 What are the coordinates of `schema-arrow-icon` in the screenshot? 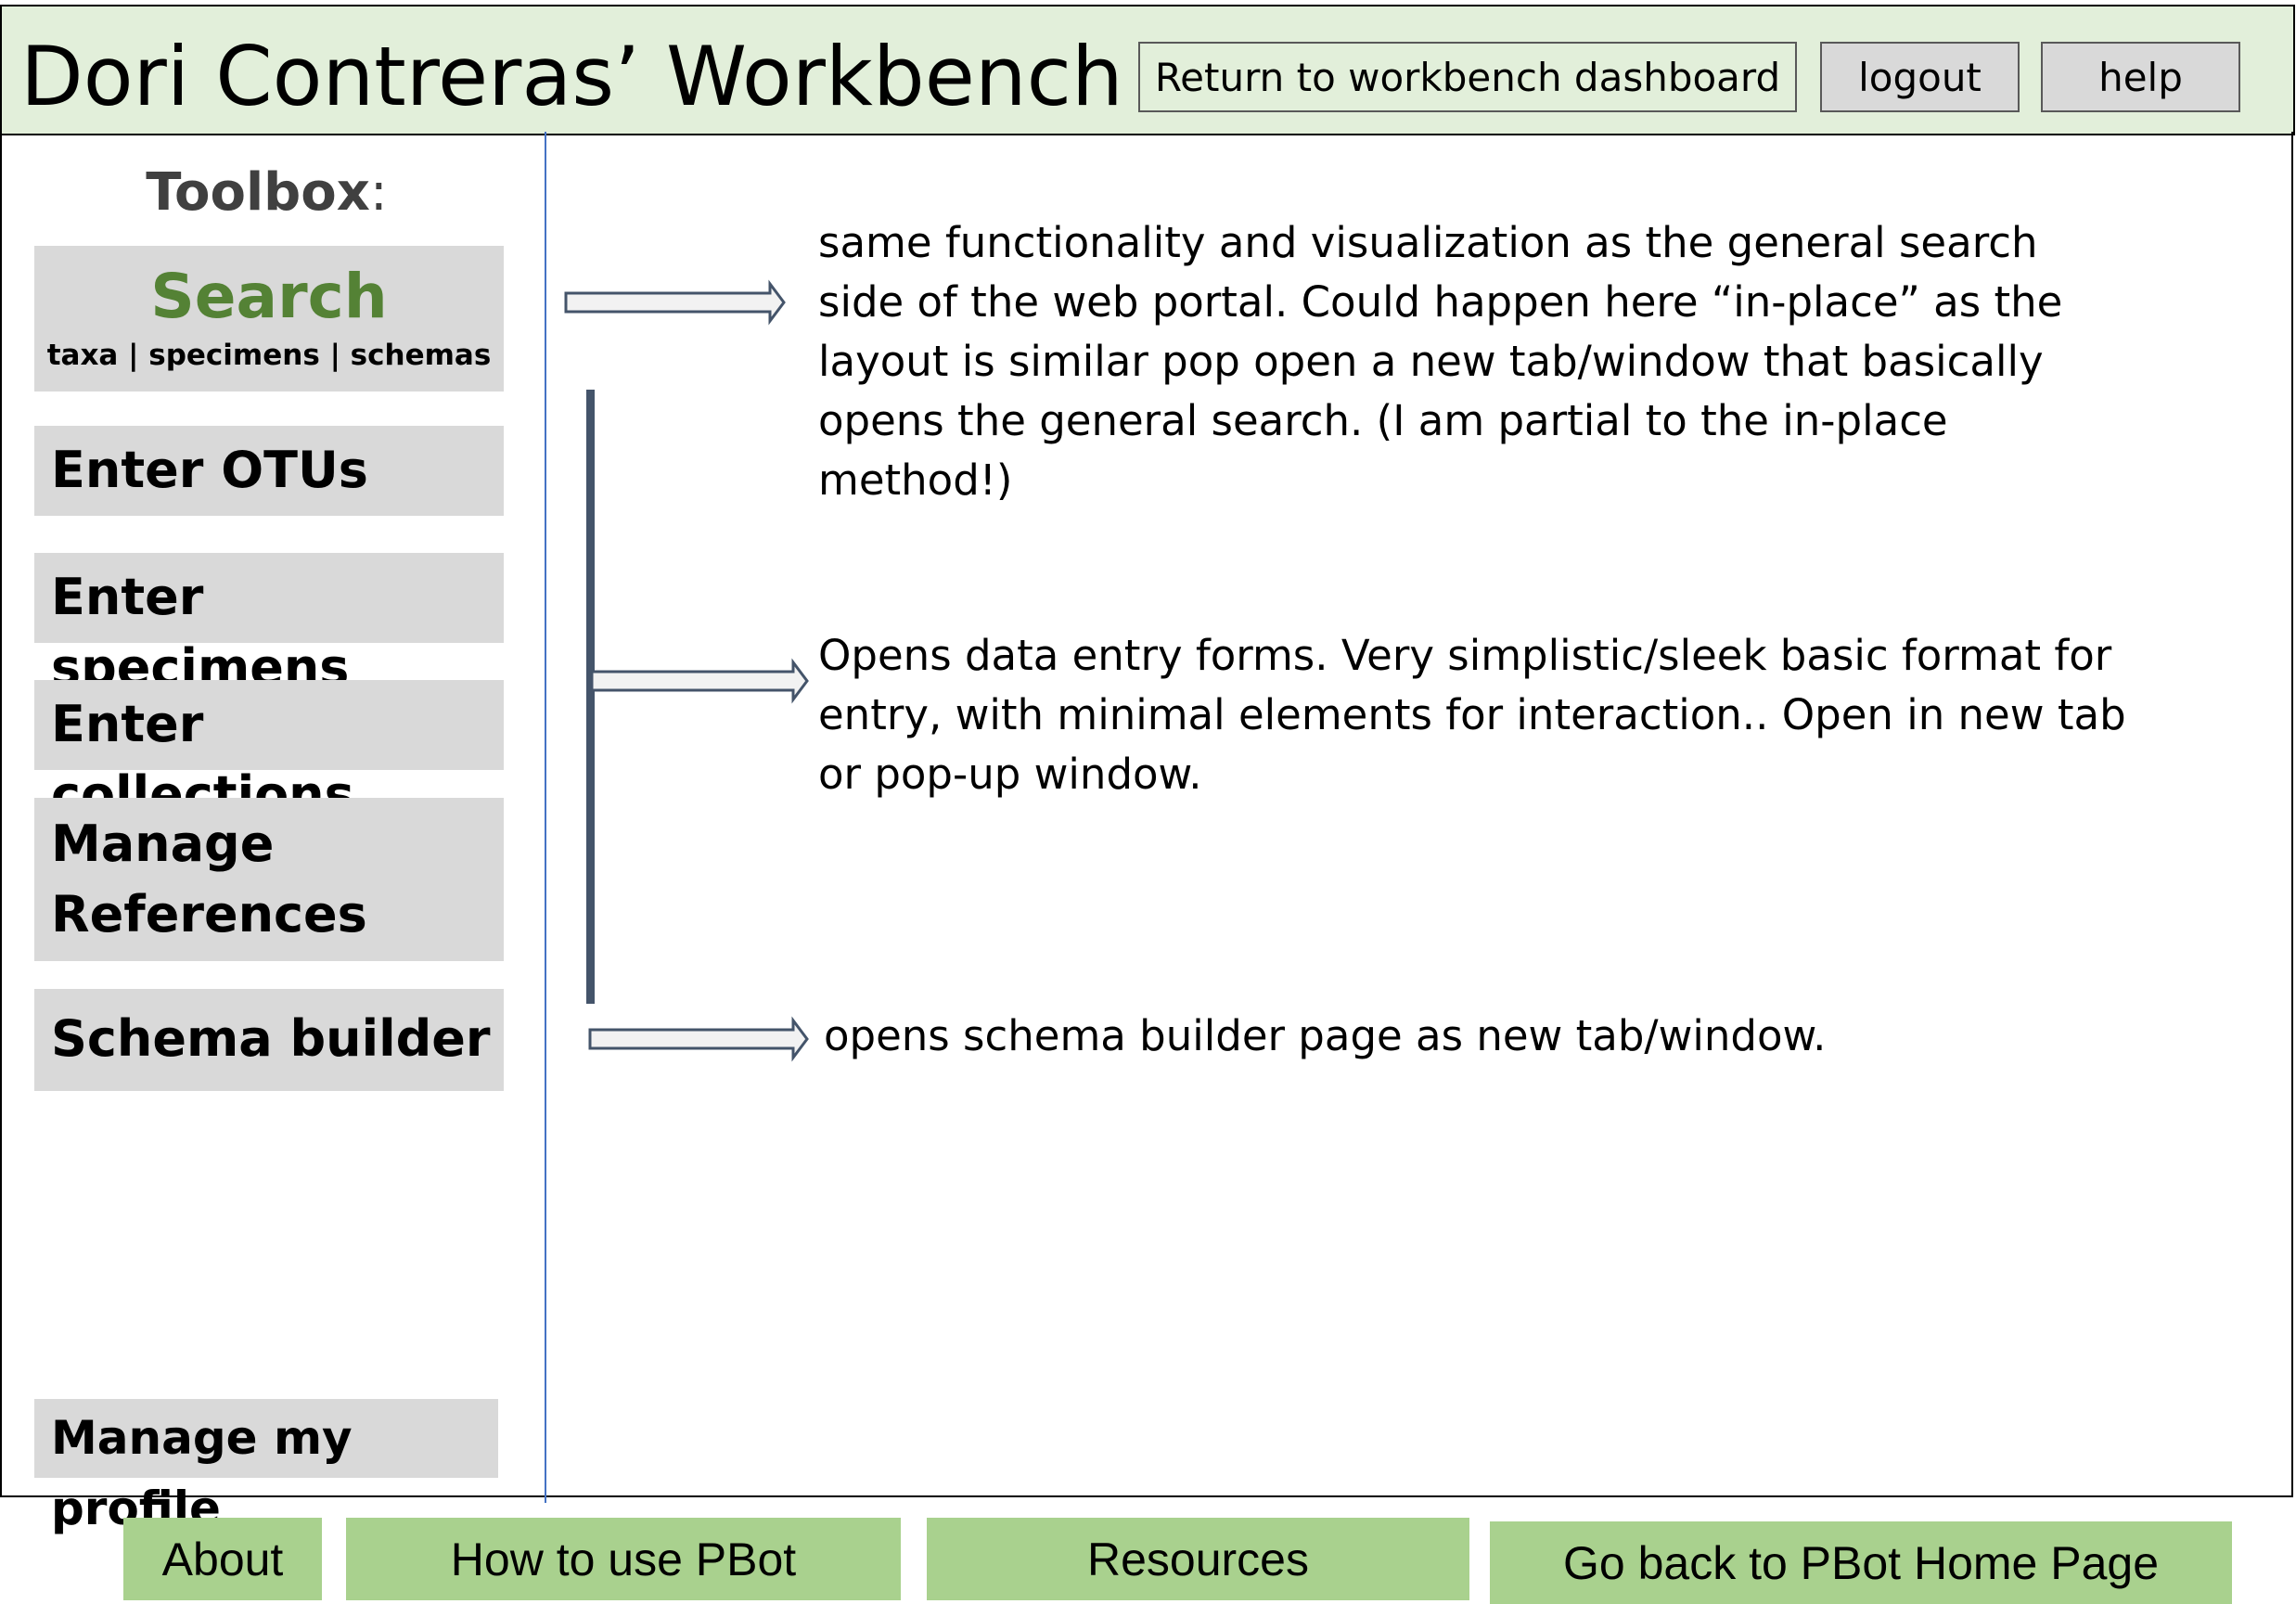 It's located at (698, 1039).